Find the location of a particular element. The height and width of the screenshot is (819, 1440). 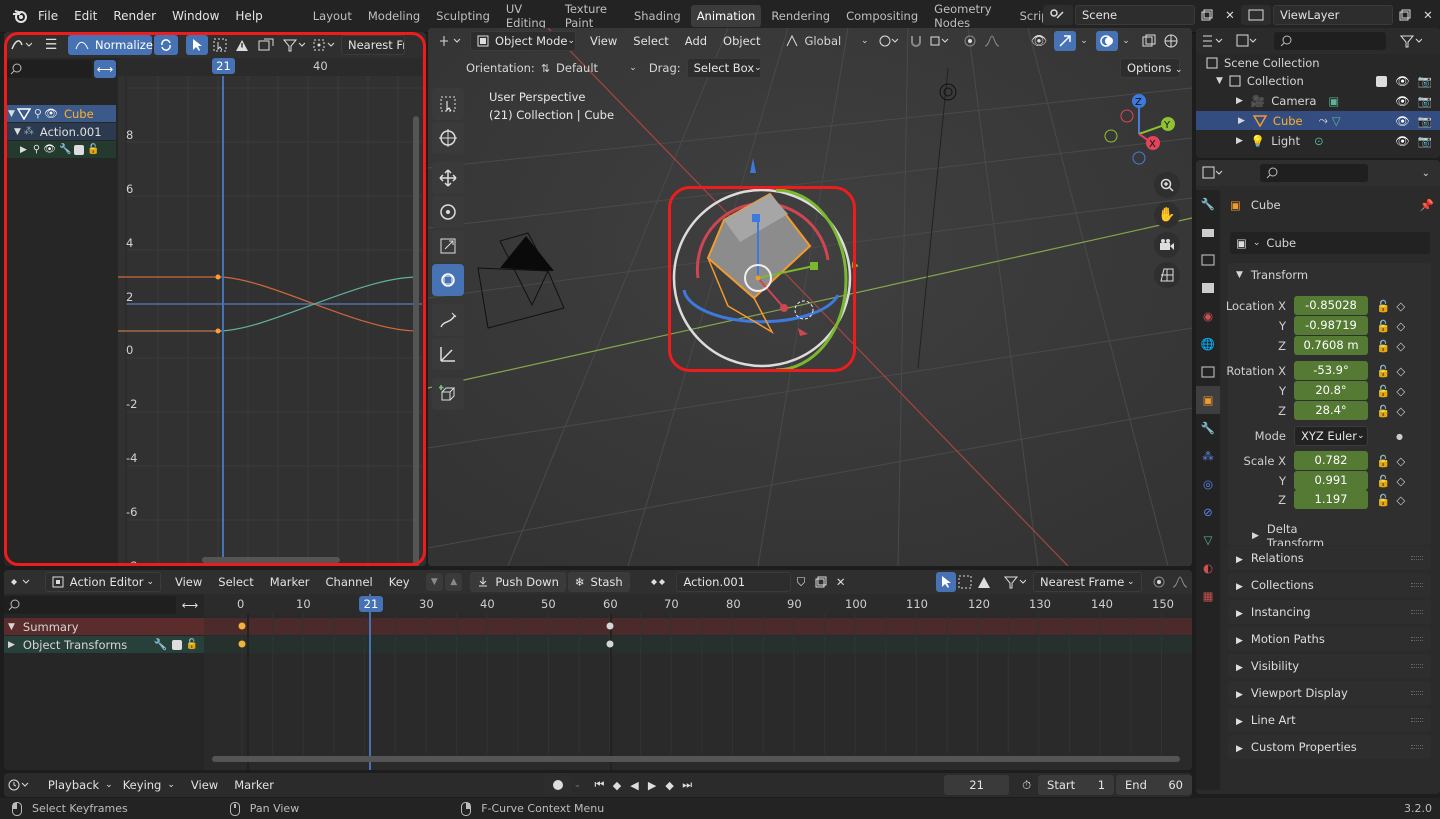

tab-rendering: Rendering is located at coordinates (800, 16).